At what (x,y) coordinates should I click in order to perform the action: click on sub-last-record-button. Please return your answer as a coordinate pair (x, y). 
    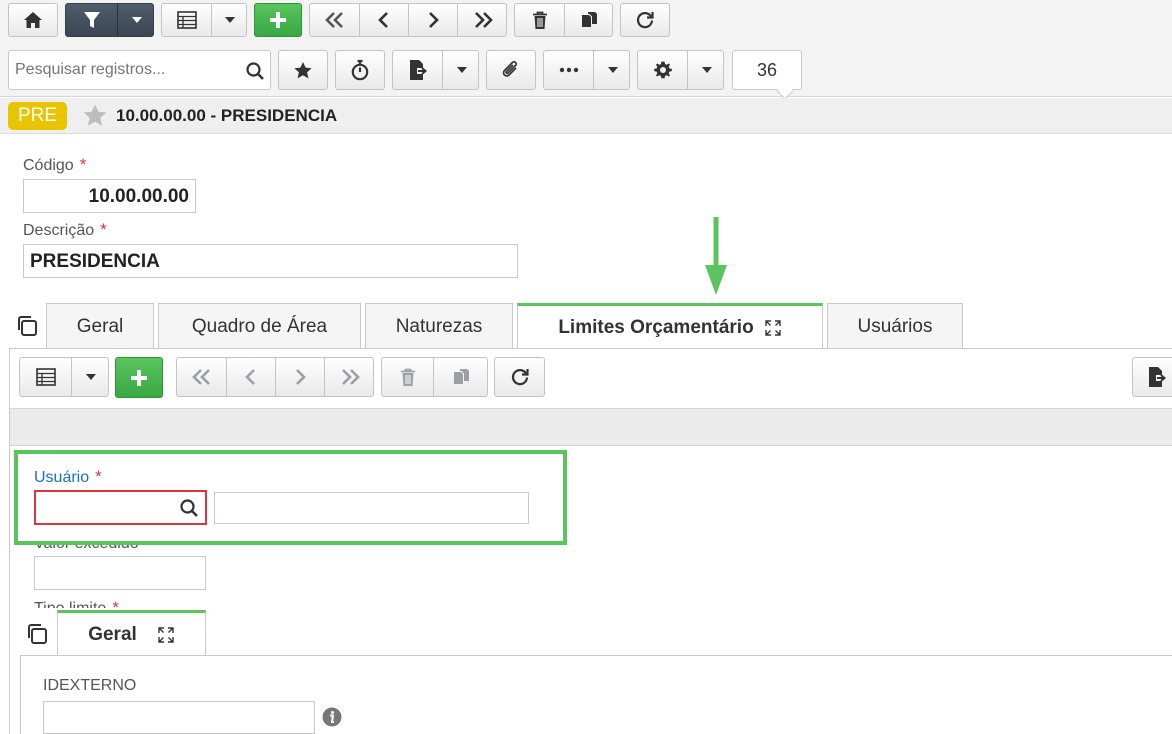
    Looking at the image, I should click on (350, 377).